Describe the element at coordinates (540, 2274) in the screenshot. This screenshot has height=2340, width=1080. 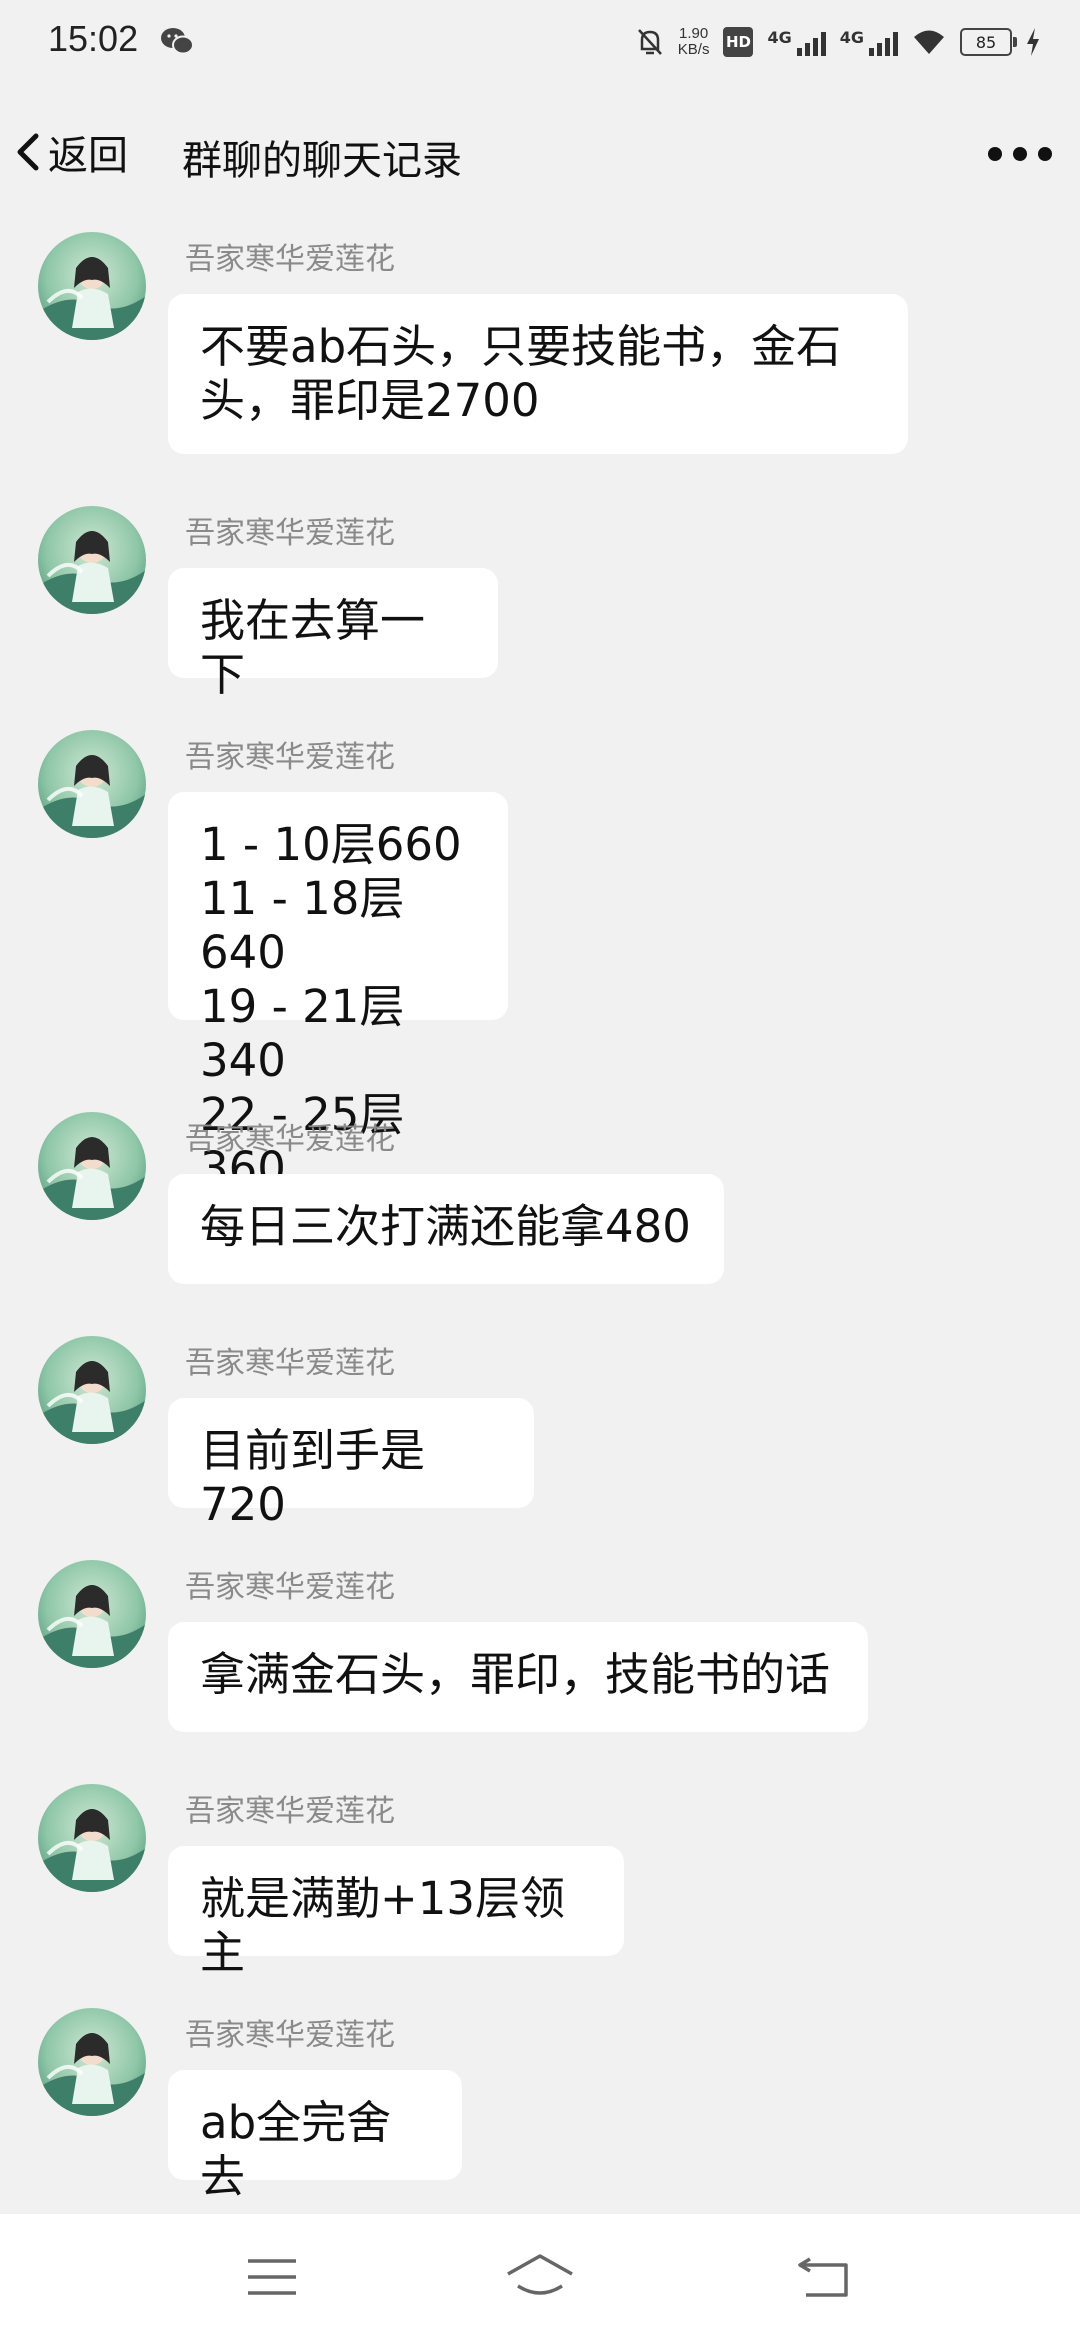
I see `home-icon` at that location.